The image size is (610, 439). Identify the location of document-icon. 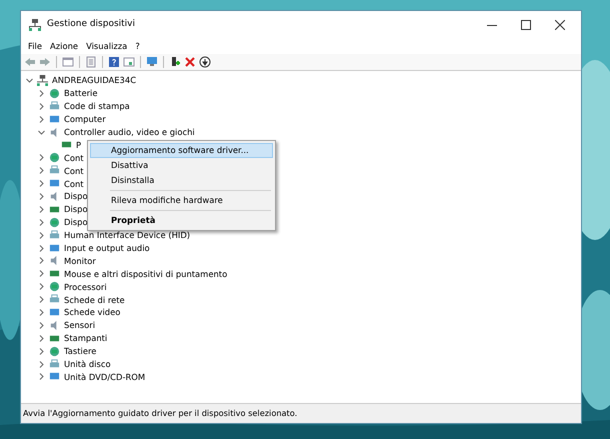
(91, 62).